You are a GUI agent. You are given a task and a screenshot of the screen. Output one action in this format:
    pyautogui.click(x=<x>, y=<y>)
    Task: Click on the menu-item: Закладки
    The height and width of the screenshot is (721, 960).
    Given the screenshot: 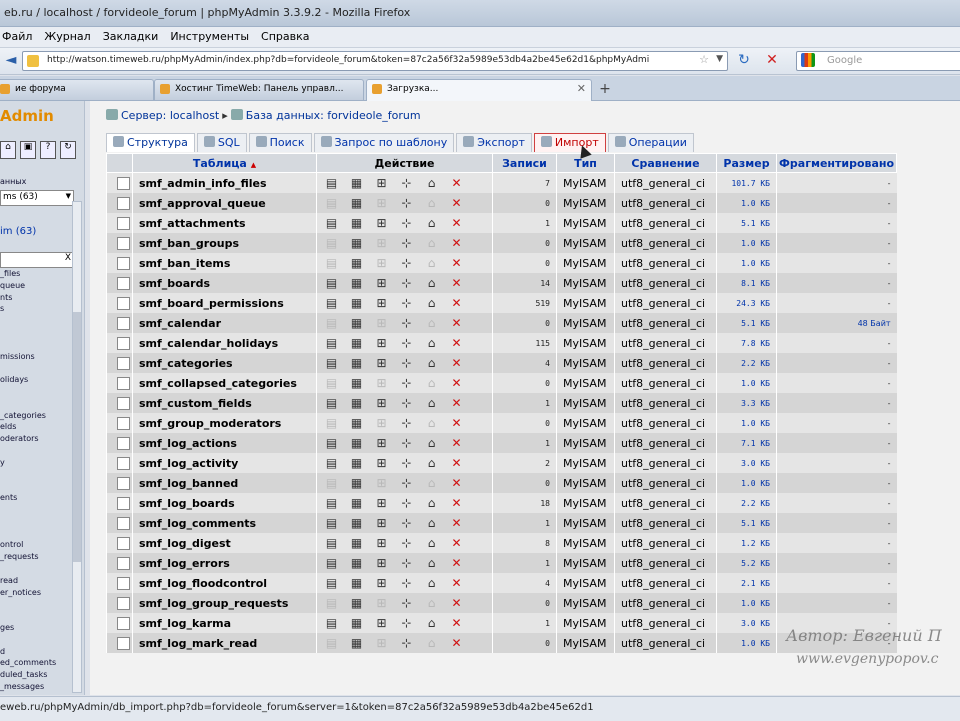 What is the action you would take?
    pyautogui.click(x=131, y=36)
    